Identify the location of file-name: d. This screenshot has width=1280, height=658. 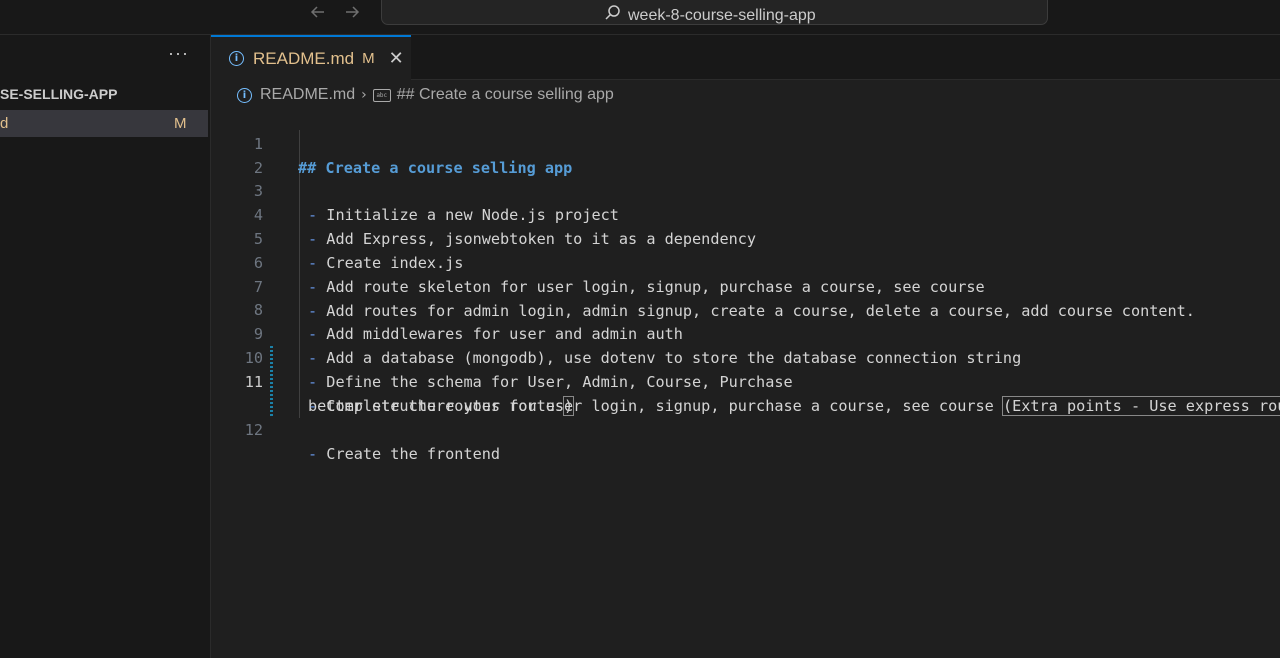
(4, 123).